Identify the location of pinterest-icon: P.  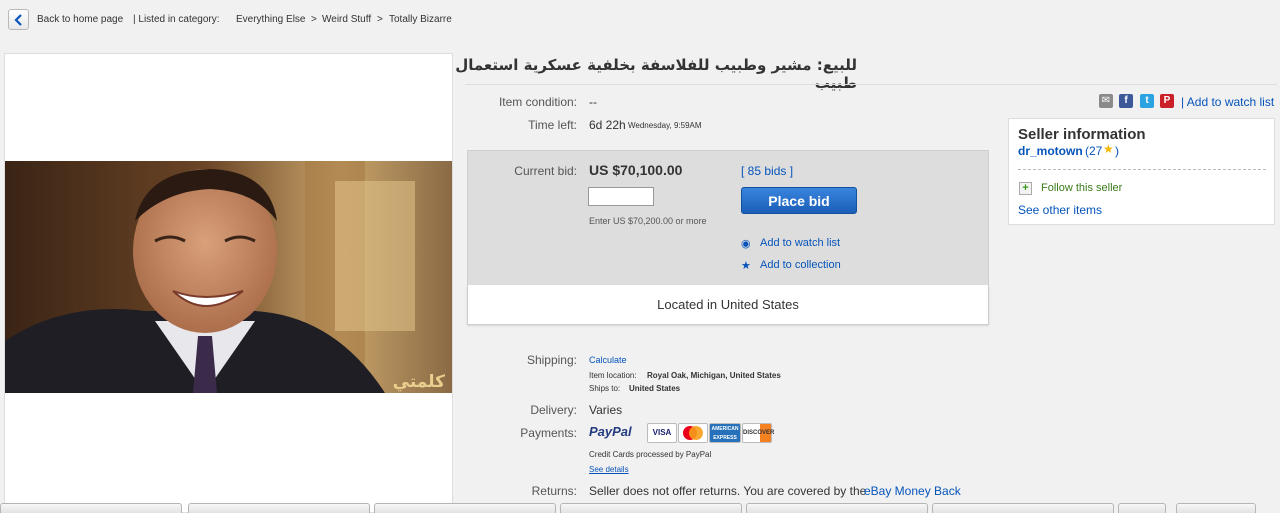
(1167, 101).